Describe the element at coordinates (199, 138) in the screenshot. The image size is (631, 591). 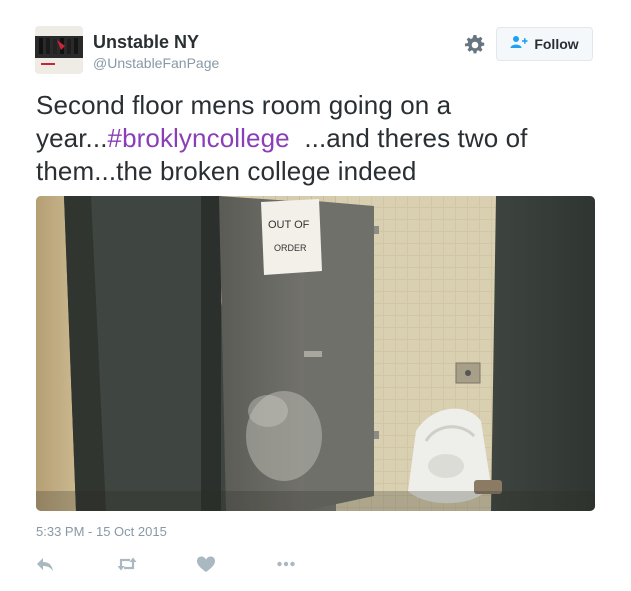
I see `hashtag-link: #broklyncollege` at that location.